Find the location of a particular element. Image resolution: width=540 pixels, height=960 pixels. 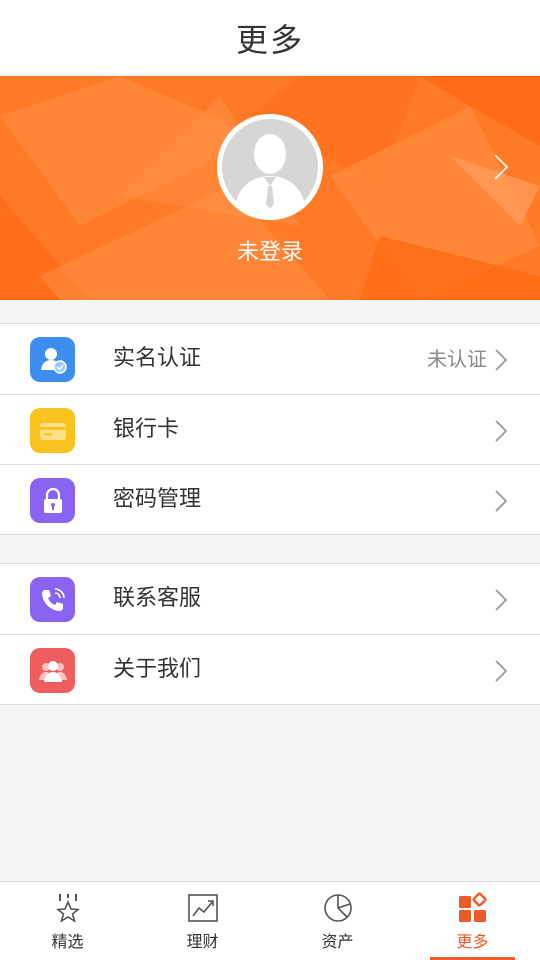

id-verify-icon is located at coordinates (52, 359).